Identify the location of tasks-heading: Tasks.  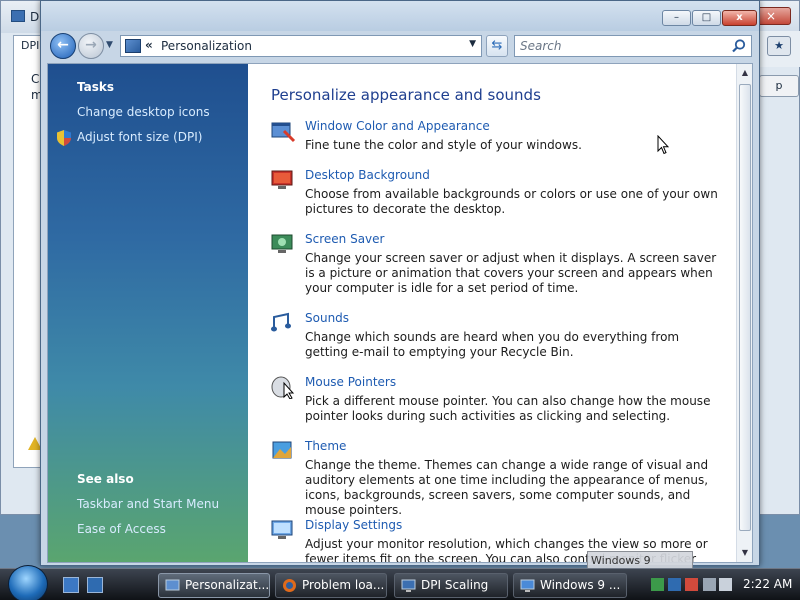
(96, 87).